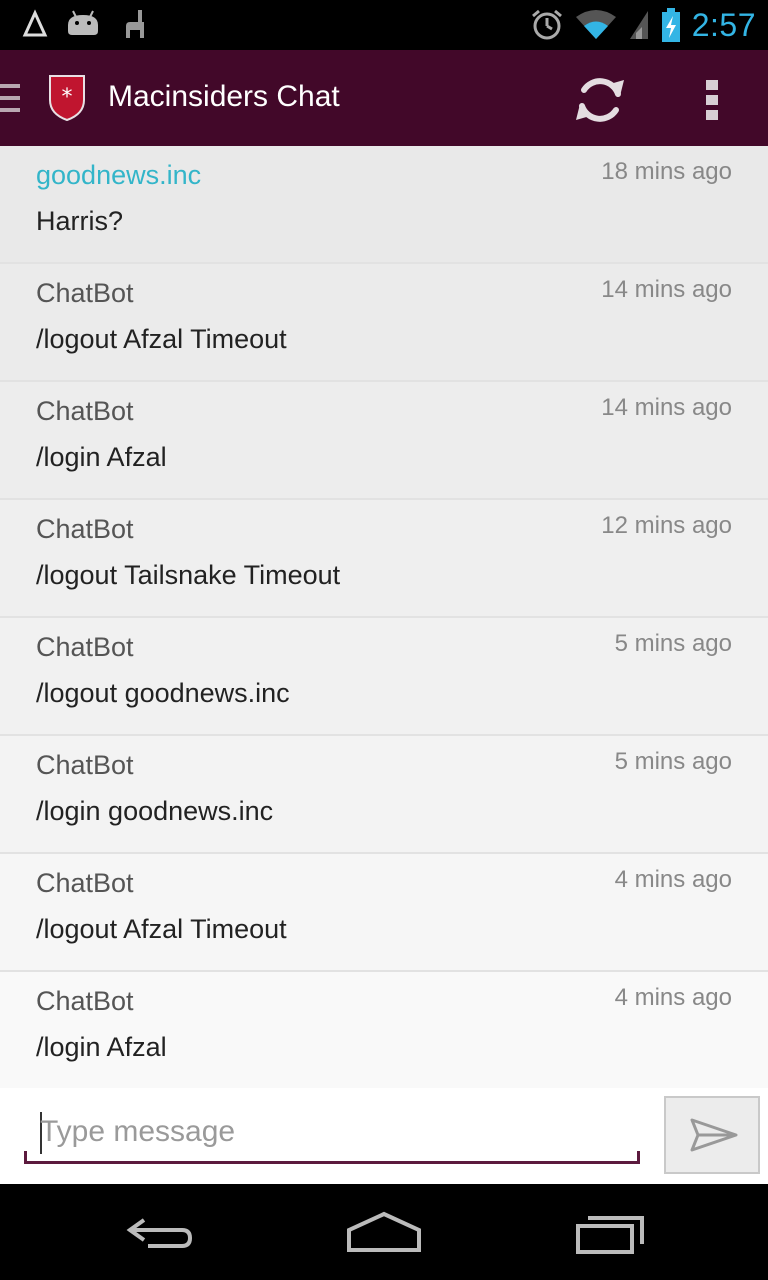 This screenshot has height=1280, width=768. I want to click on delta-icon, so click(35, 23).